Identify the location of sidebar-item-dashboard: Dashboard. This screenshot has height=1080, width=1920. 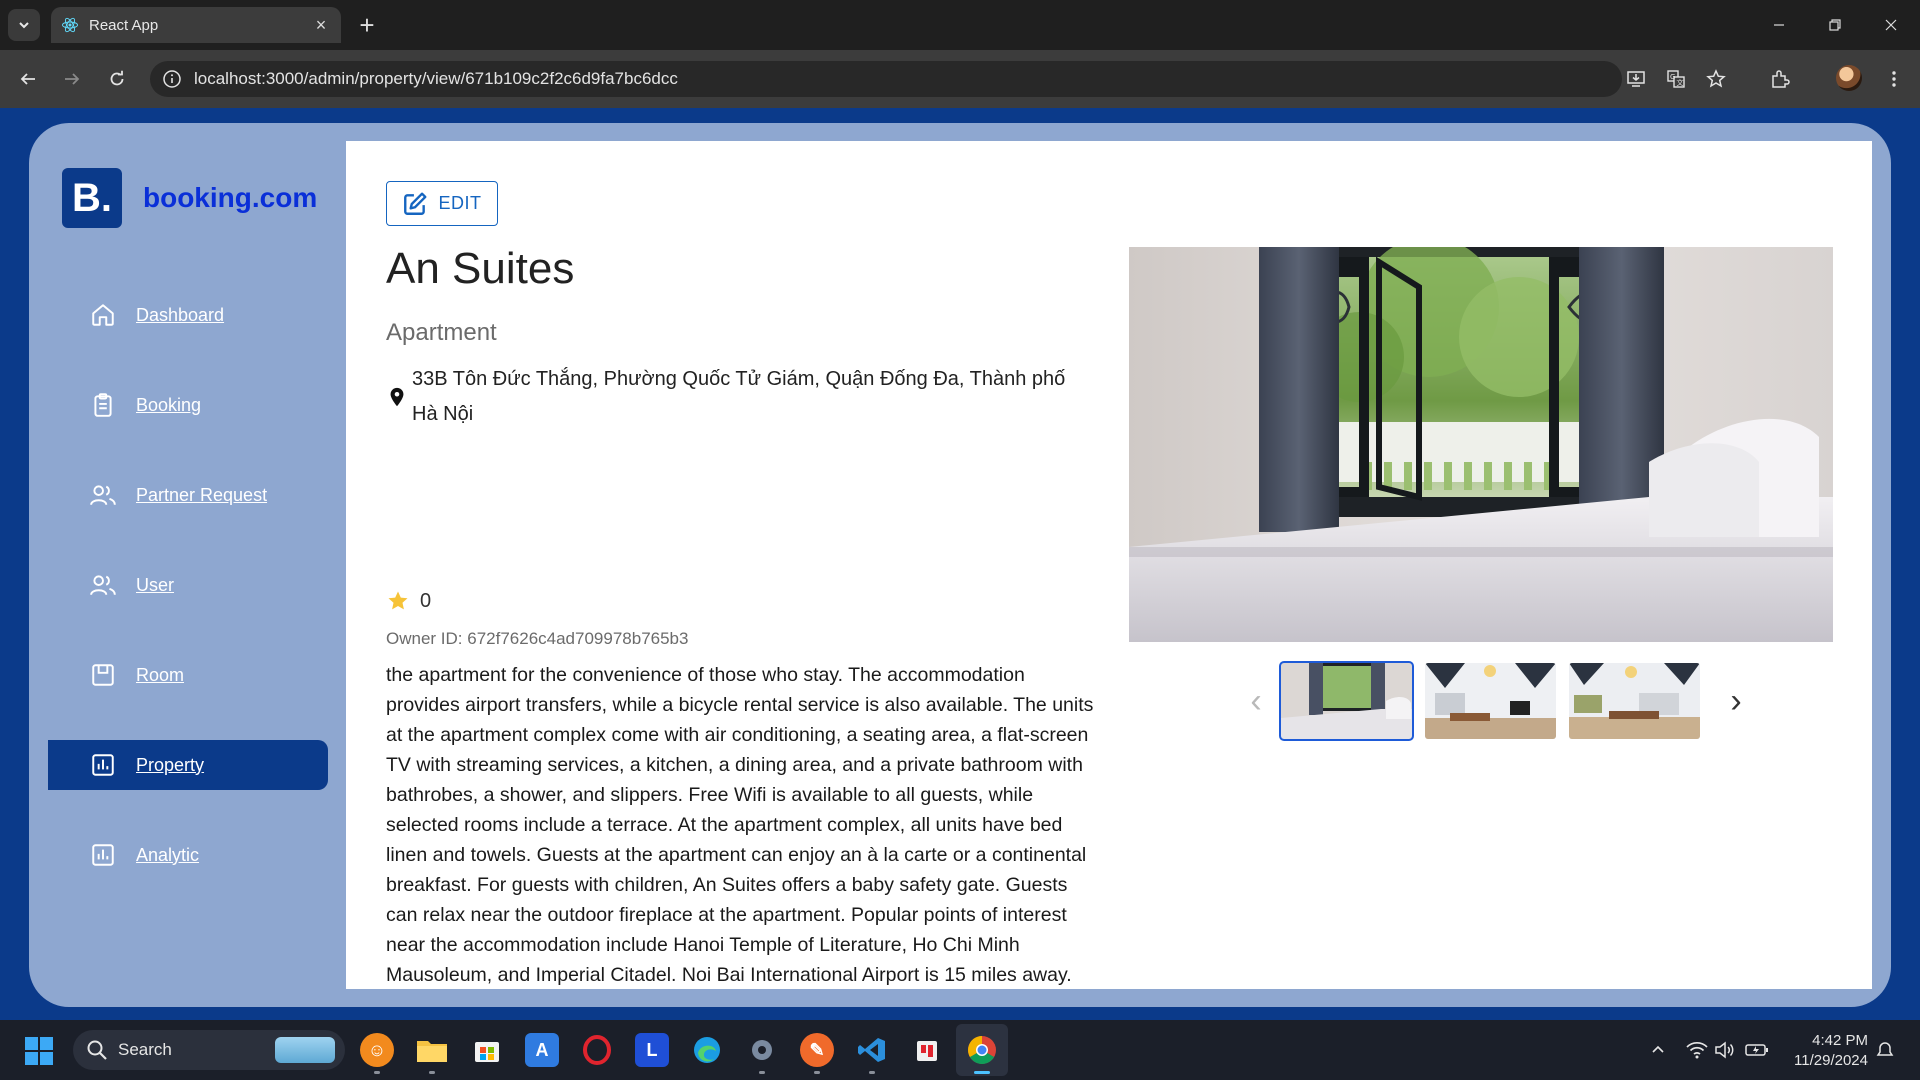
(188, 315).